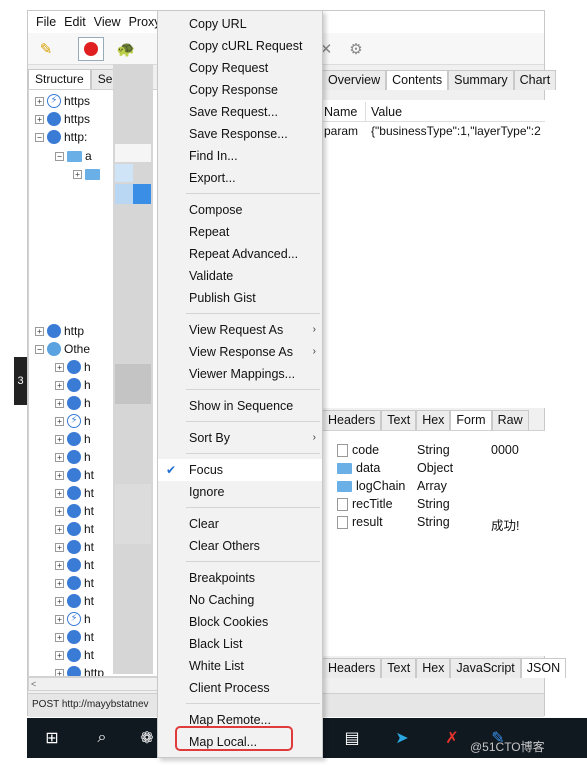  What do you see at coordinates (399, 420) in the screenshot?
I see `tab-text: Text` at bounding box center [399, 420].